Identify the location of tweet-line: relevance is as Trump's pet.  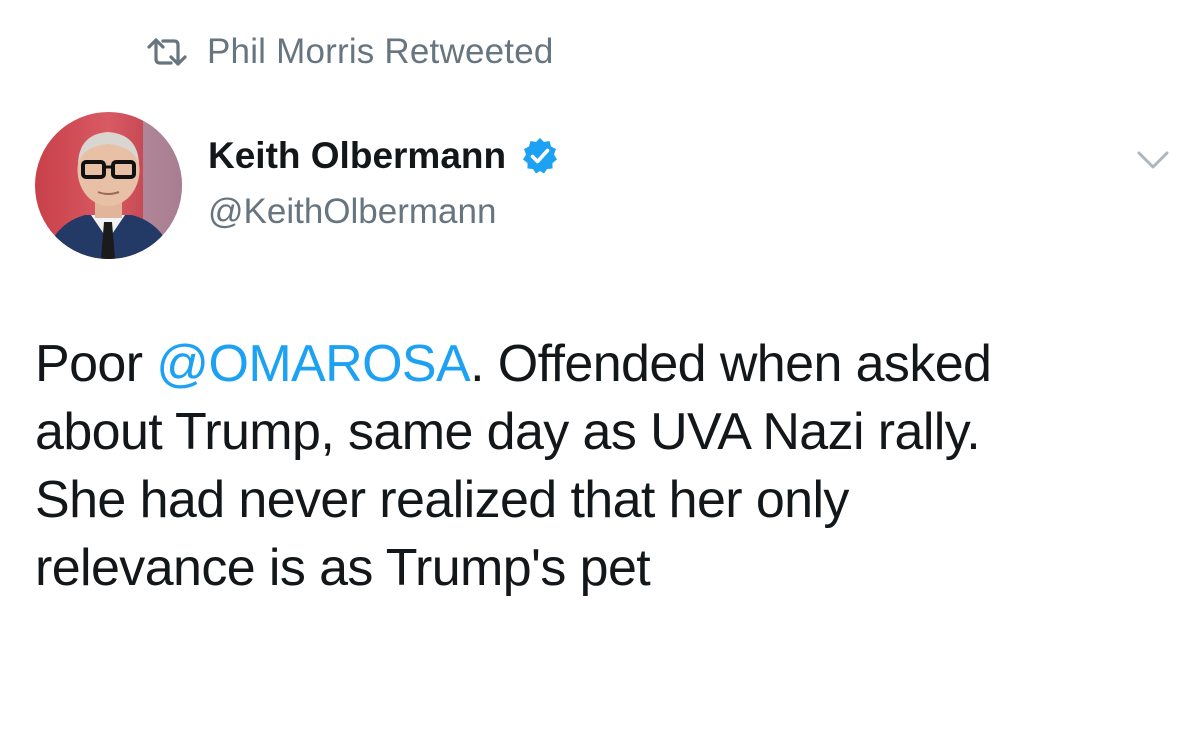
(343, 568).